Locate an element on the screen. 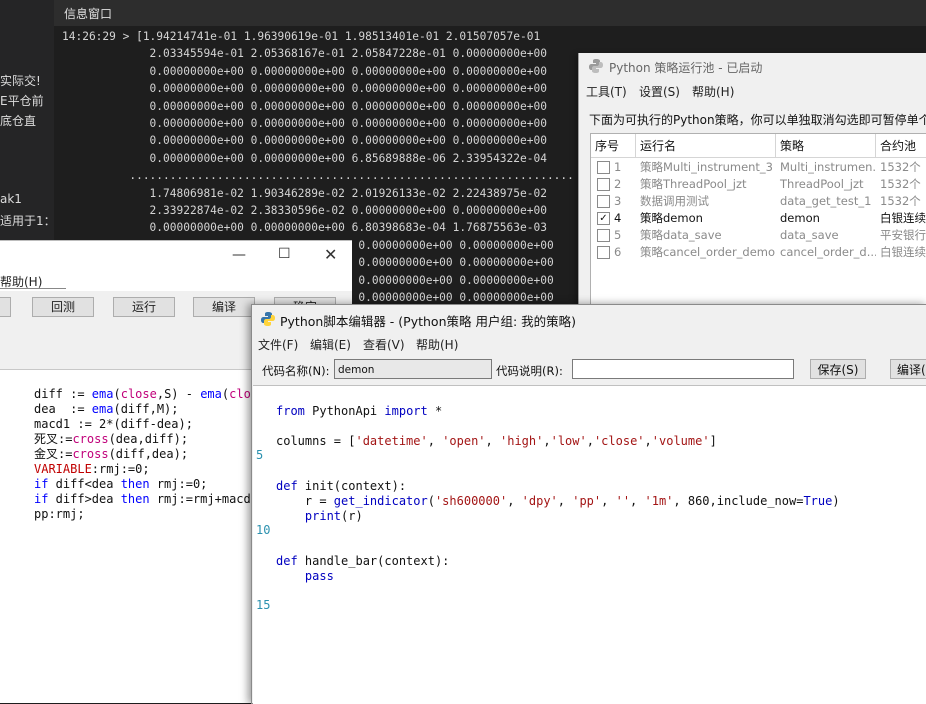  code-line: print(r) is located at coordinates (333, 516).